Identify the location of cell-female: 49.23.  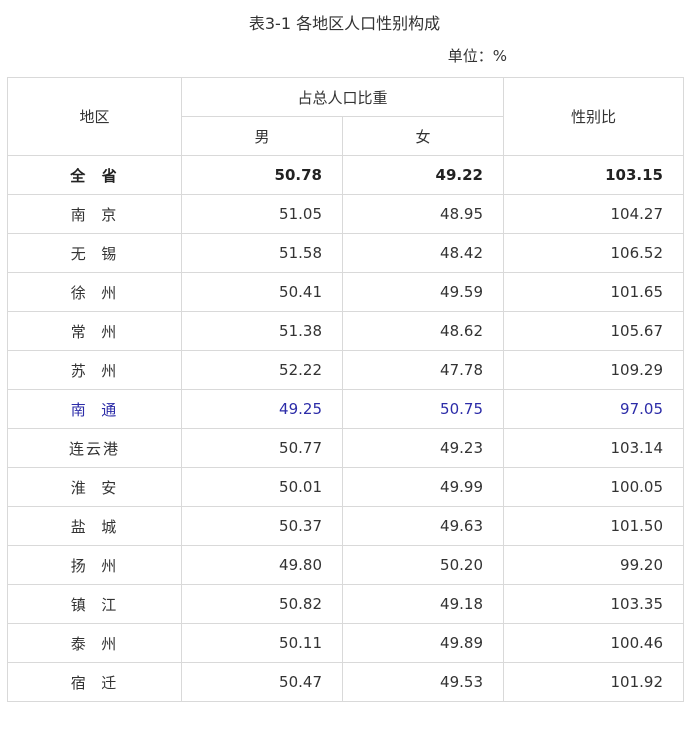
(423, 448).